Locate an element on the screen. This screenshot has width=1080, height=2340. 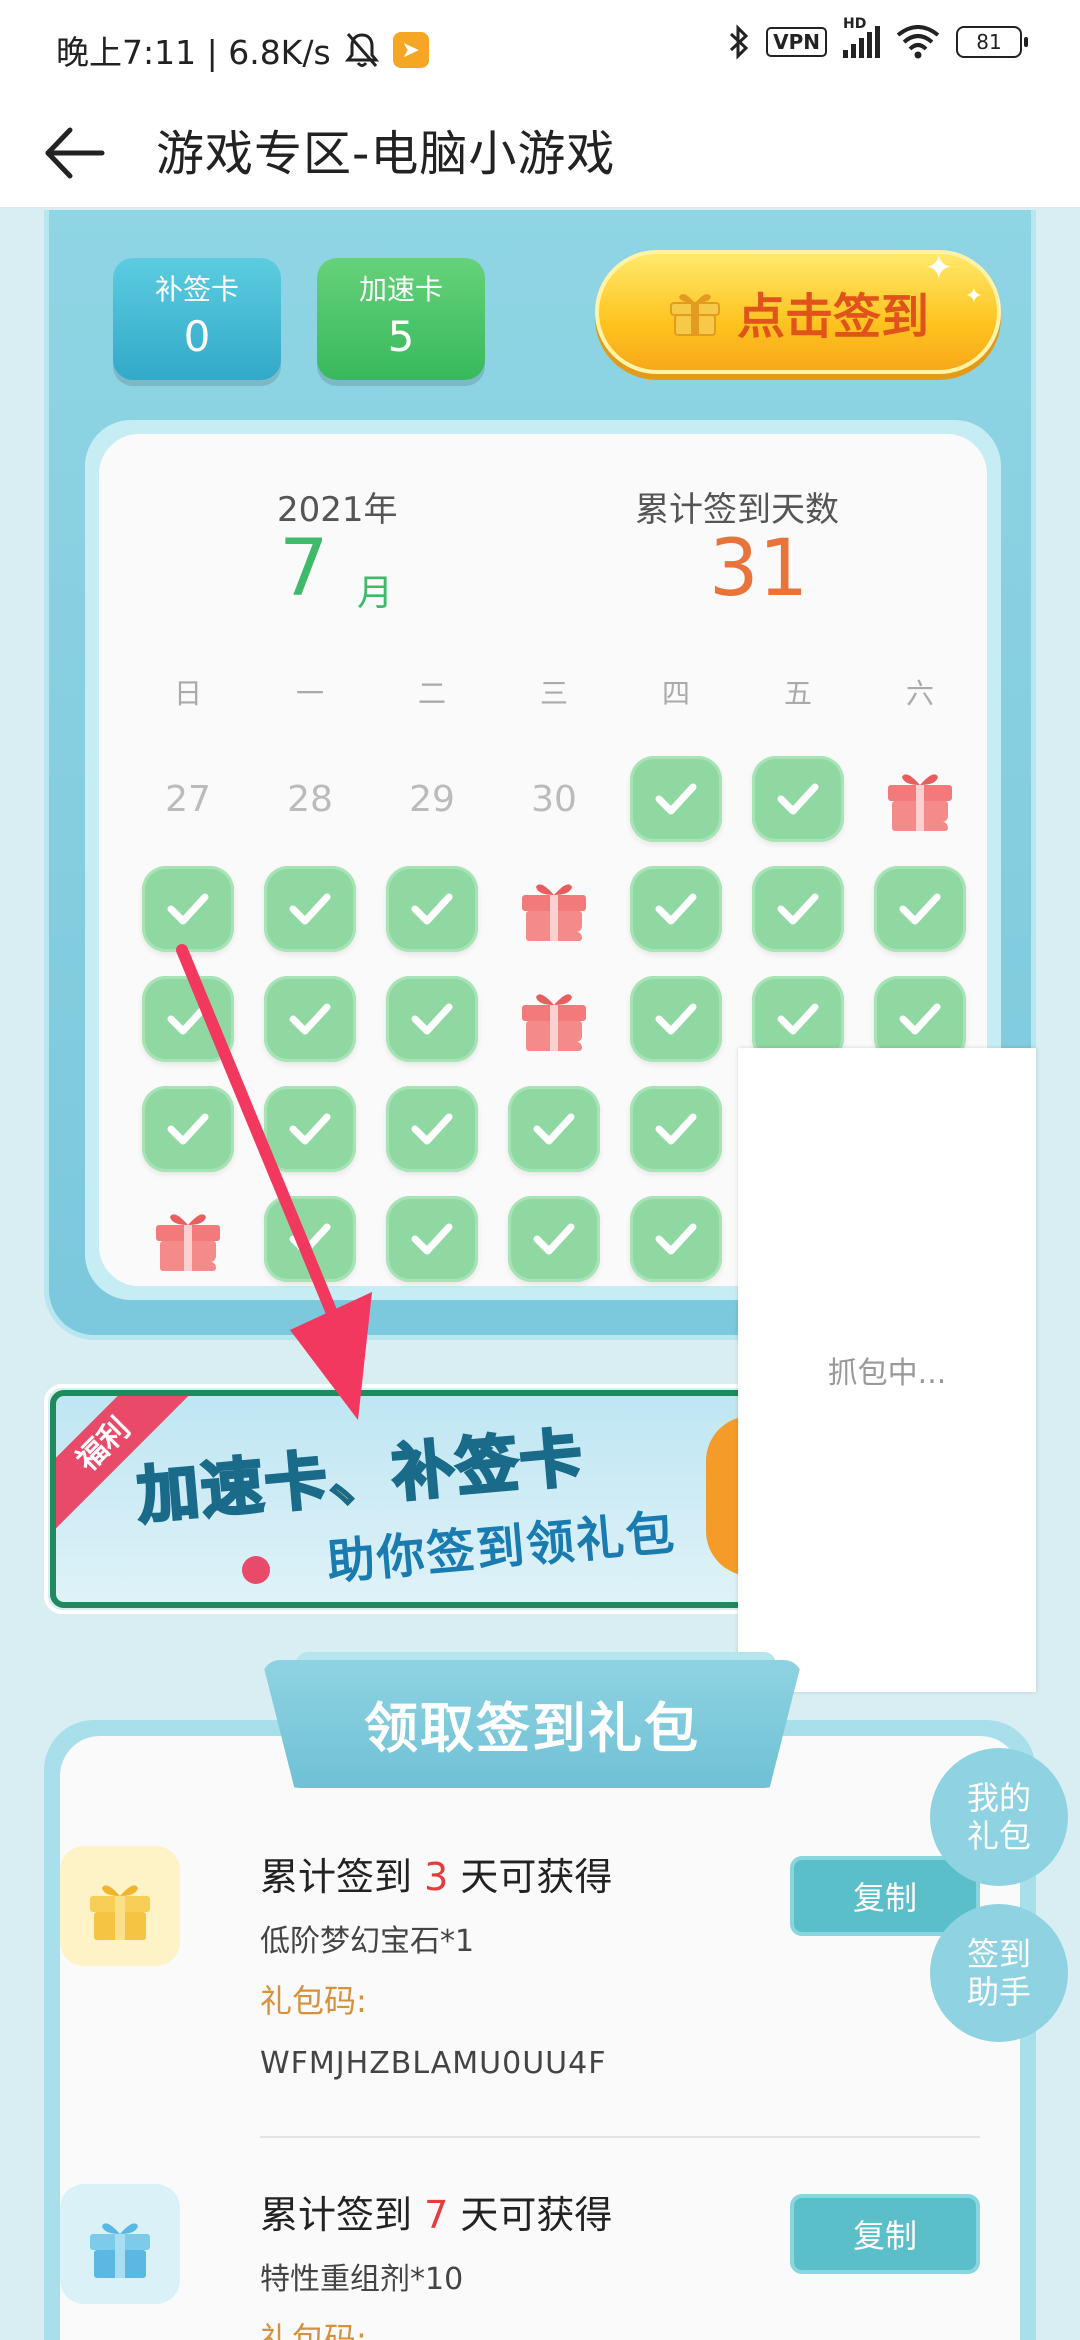
status-time-speed: 晚上7:11 | 6.8K/s is located at coordinates (193, 52).